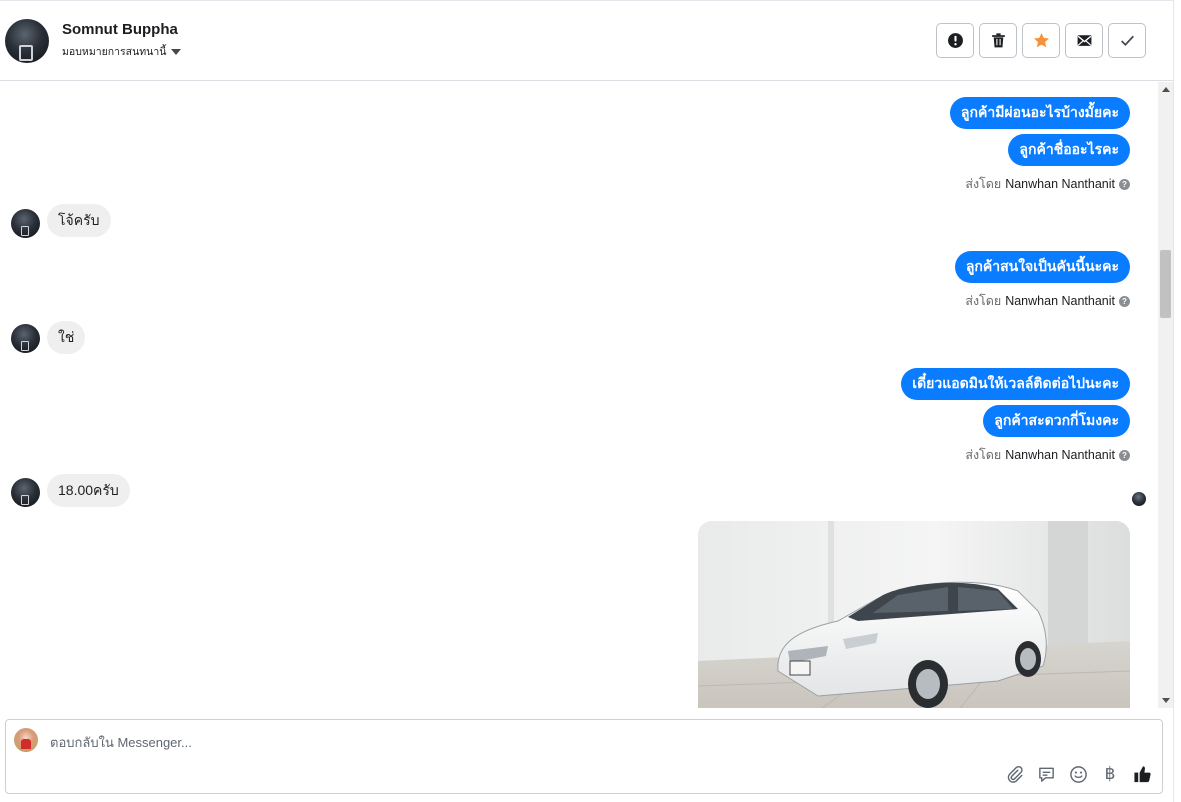 The height and width of the screenshot is (802, 1181). Describe the element at coordinates (1166, 700) in the screenshot. I see `scroll-down-arrow-icon` at that location.